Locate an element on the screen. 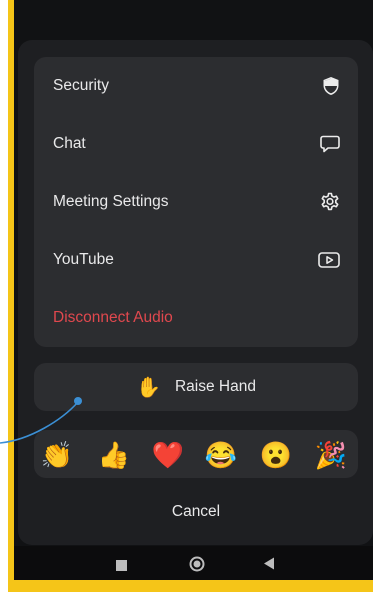 The image size is (373, 592). raise-hand-button: ✋ Raise Hand is located at coordinates (196, 387).